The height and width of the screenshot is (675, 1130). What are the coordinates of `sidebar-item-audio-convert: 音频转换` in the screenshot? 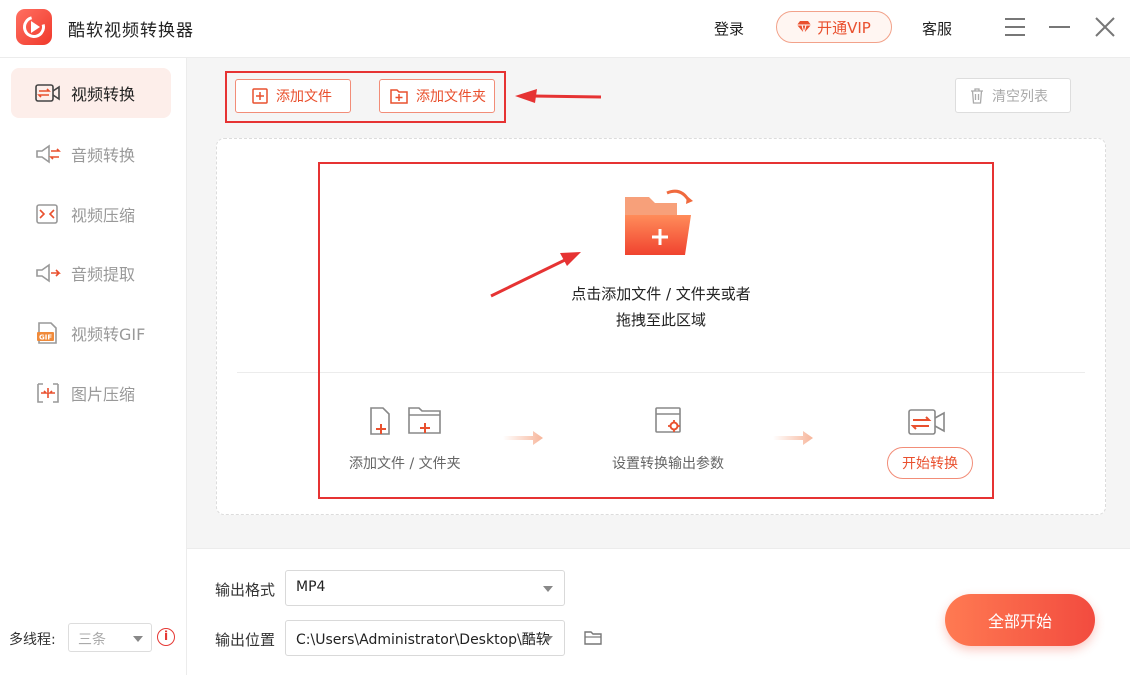 It's located at (91, 154).